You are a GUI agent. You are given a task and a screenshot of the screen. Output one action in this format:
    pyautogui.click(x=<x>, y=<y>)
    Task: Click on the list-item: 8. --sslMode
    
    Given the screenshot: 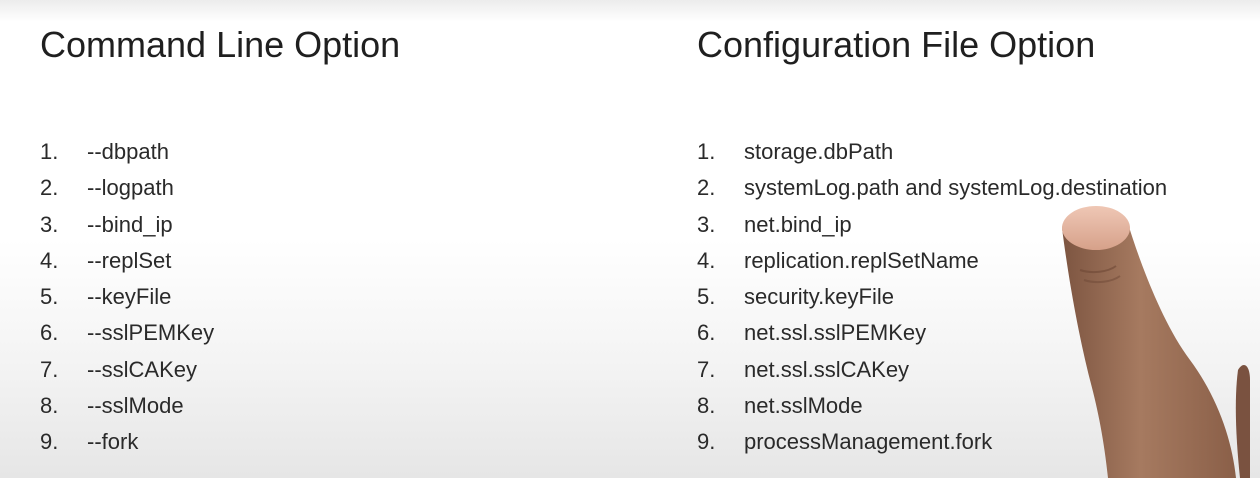 What is the action you would take?
    pyautogui.click(x=127, y=406)
    